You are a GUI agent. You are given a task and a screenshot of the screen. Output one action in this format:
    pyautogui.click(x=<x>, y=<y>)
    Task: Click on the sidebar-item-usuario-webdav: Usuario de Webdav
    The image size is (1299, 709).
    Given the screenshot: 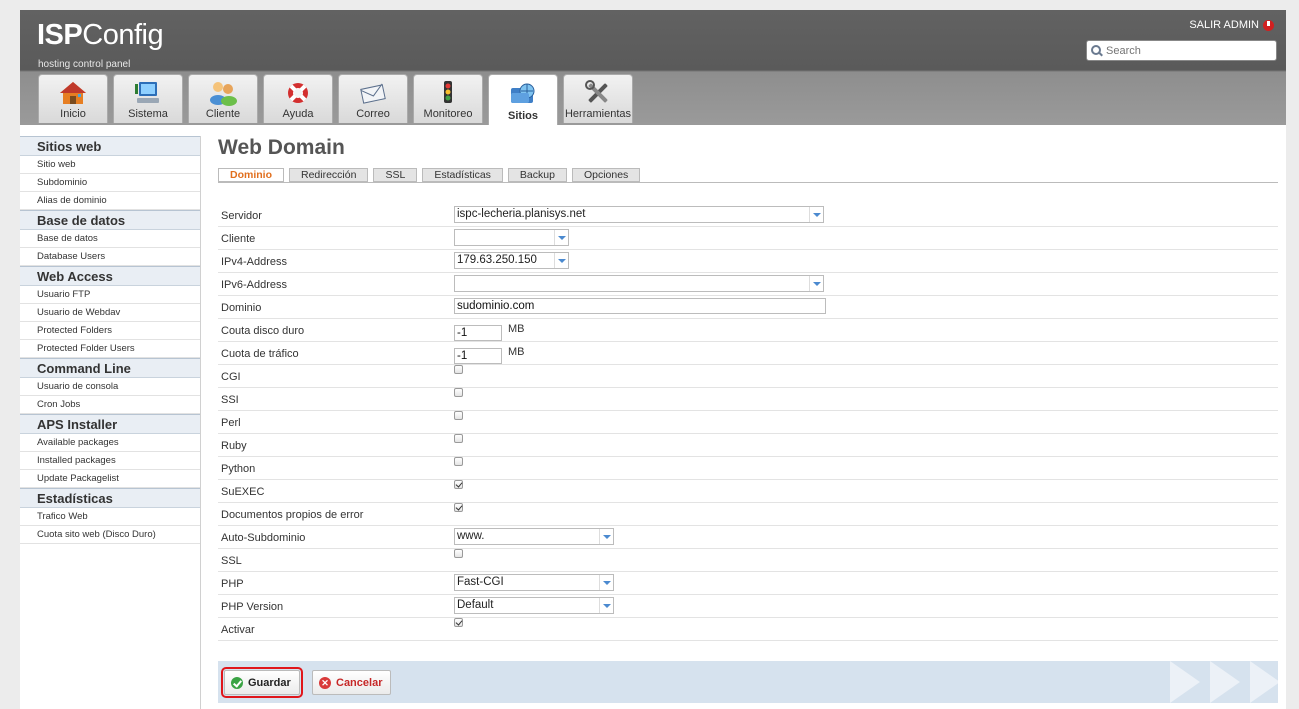 What is the action you would take?
    pyautogui.click(x=110, y=313)
    